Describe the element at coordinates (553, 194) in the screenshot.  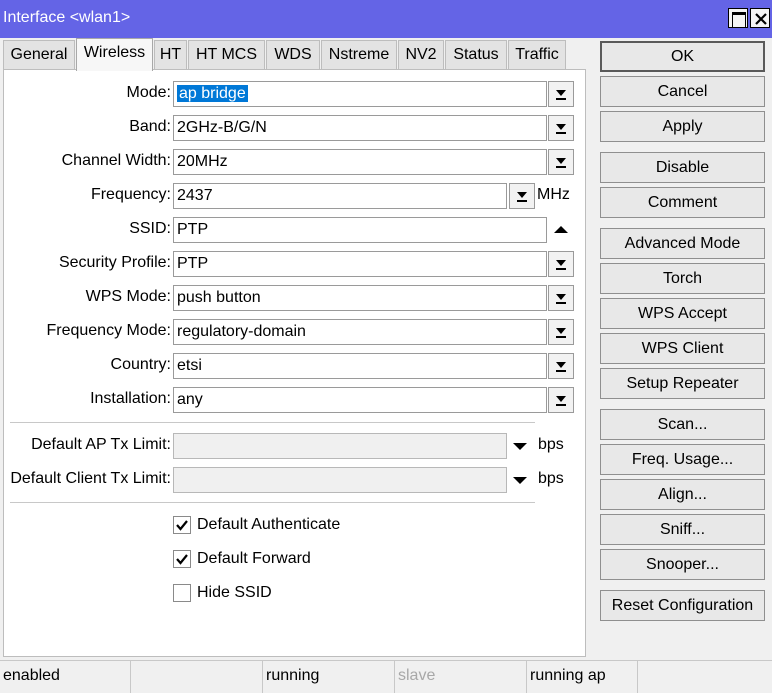
I see `frequency-unit: MHz` at that location.